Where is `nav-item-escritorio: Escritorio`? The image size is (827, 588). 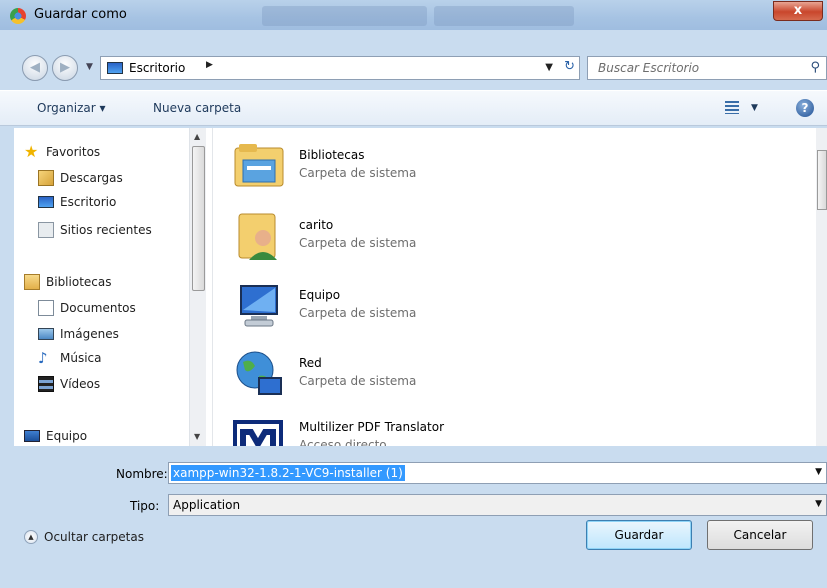
nav-item-escritorio: Escritorio is located at coordinates (77, 202).